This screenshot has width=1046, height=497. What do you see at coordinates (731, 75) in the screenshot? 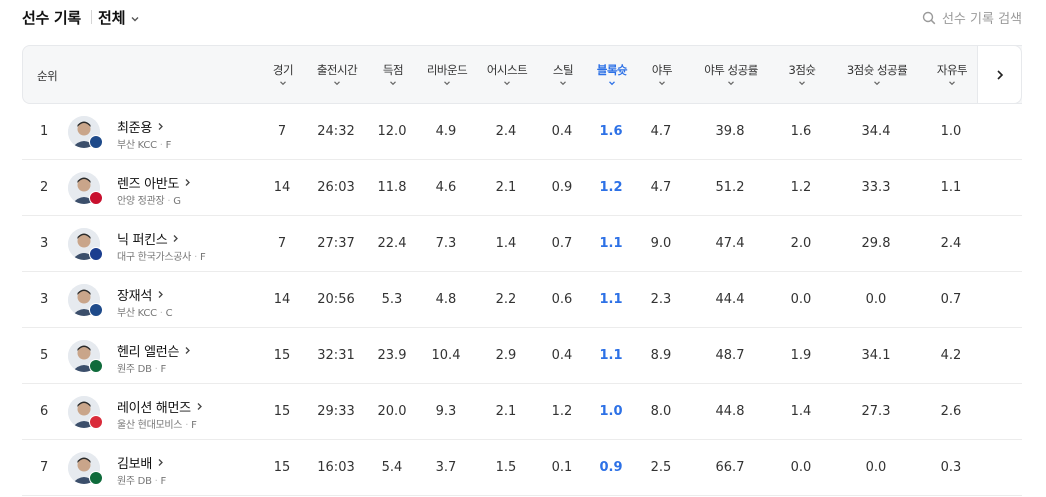
I see `column-header-fg-pct: 야투 성공률` at bounding box center [731, 75].